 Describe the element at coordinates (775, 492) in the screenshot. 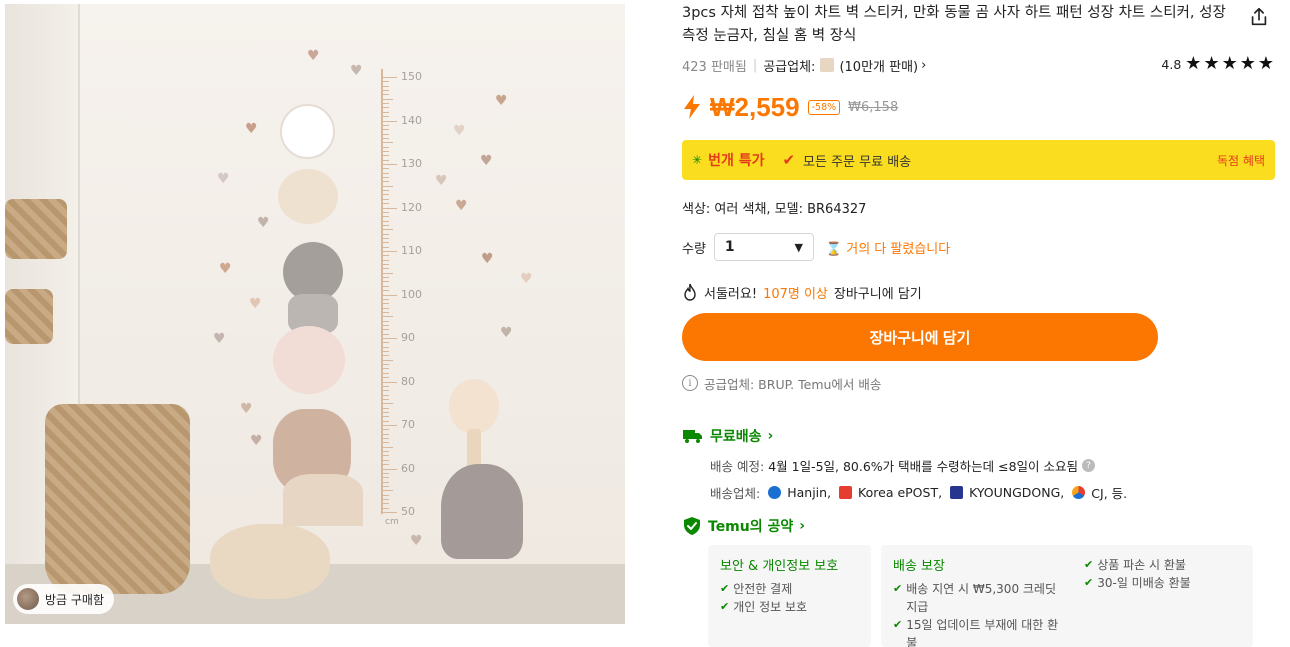

I see `hanjin-logo-icon` at that location.